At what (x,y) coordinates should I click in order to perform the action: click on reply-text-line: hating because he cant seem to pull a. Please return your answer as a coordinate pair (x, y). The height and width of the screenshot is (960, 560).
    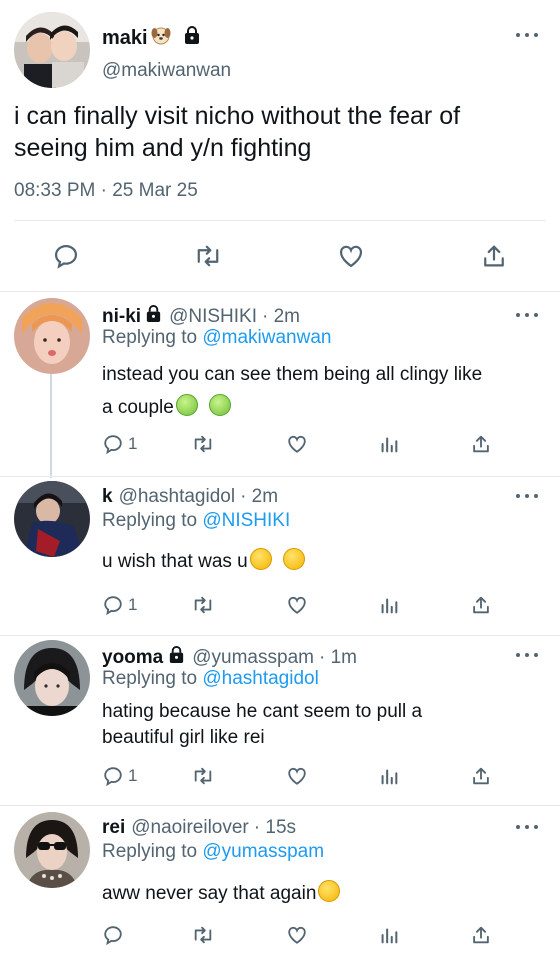
    Looking at the image, I should click on (262, 711).